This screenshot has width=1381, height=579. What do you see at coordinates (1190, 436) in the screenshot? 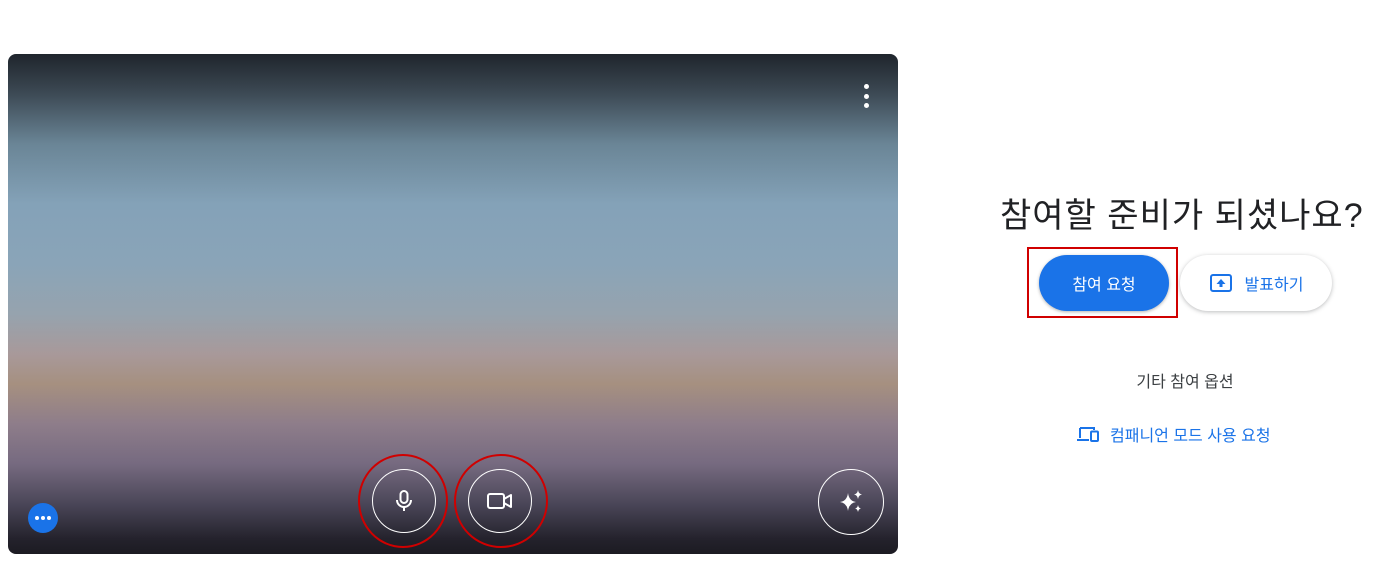
I see `companion-mode-label: 컴패니언 모드 사용 요청` at bounding box center [1190, 436].